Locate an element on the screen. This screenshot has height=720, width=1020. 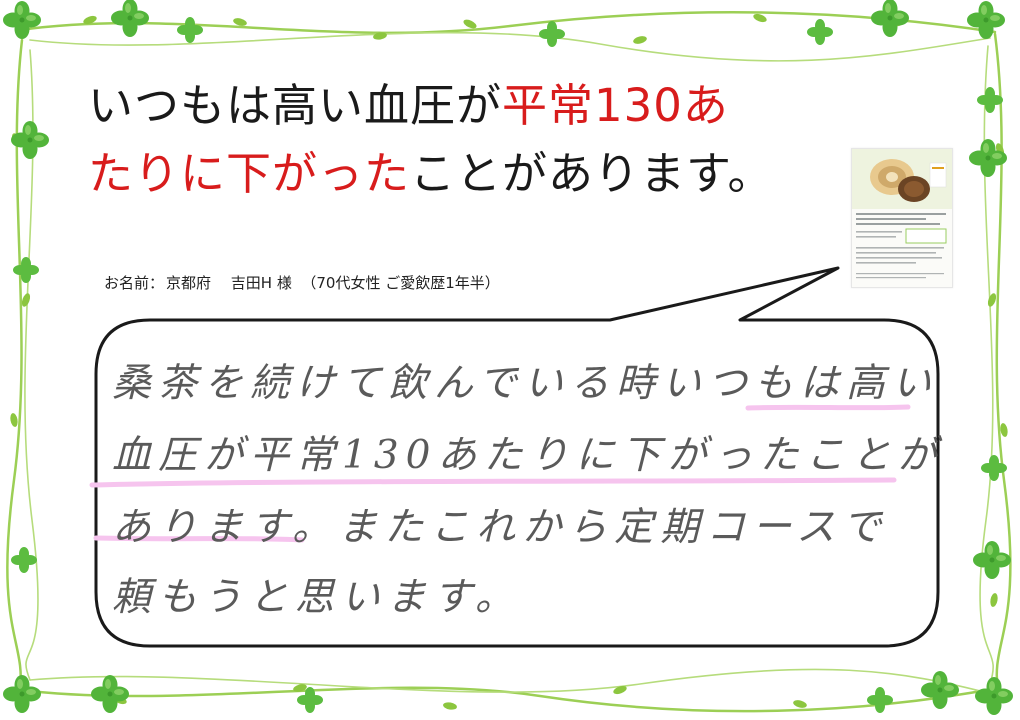
testimonial-line-3: あります。またこれから定期コースで is located at coordinates (500, 527).